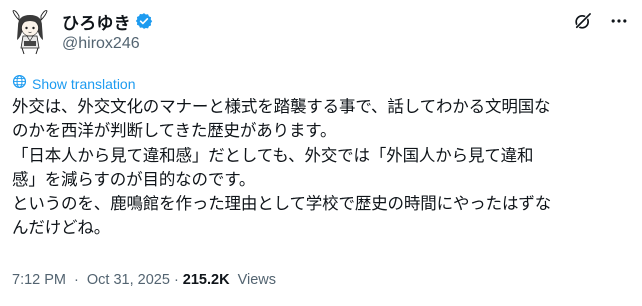 The image size is (642, 306). What do you see at coordinates (61, 228) in the screenshot?
I see `tweet-text-line: んだけどね。` at bounding box center [61, 228].